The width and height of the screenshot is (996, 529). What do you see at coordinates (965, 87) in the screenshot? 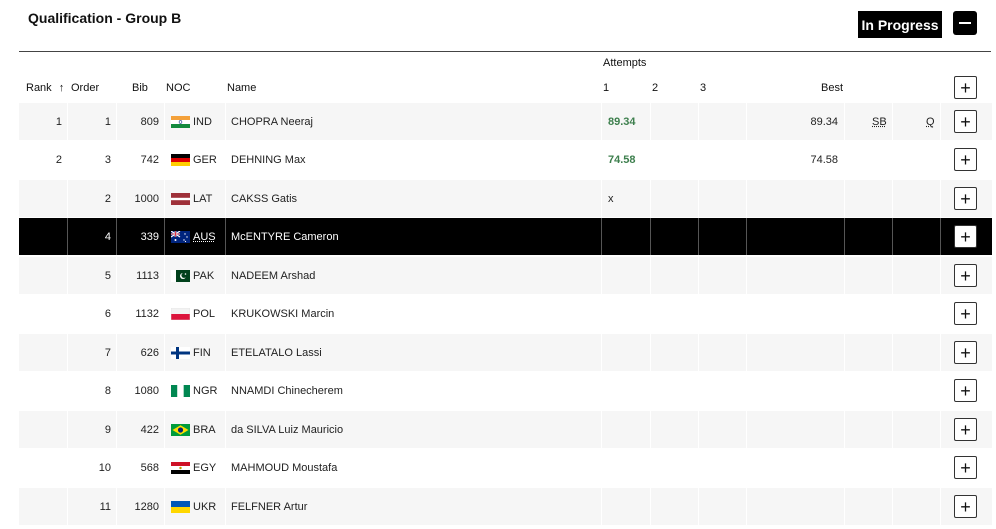
I see `expand-all-button: +` at bounding box center [965, 87].